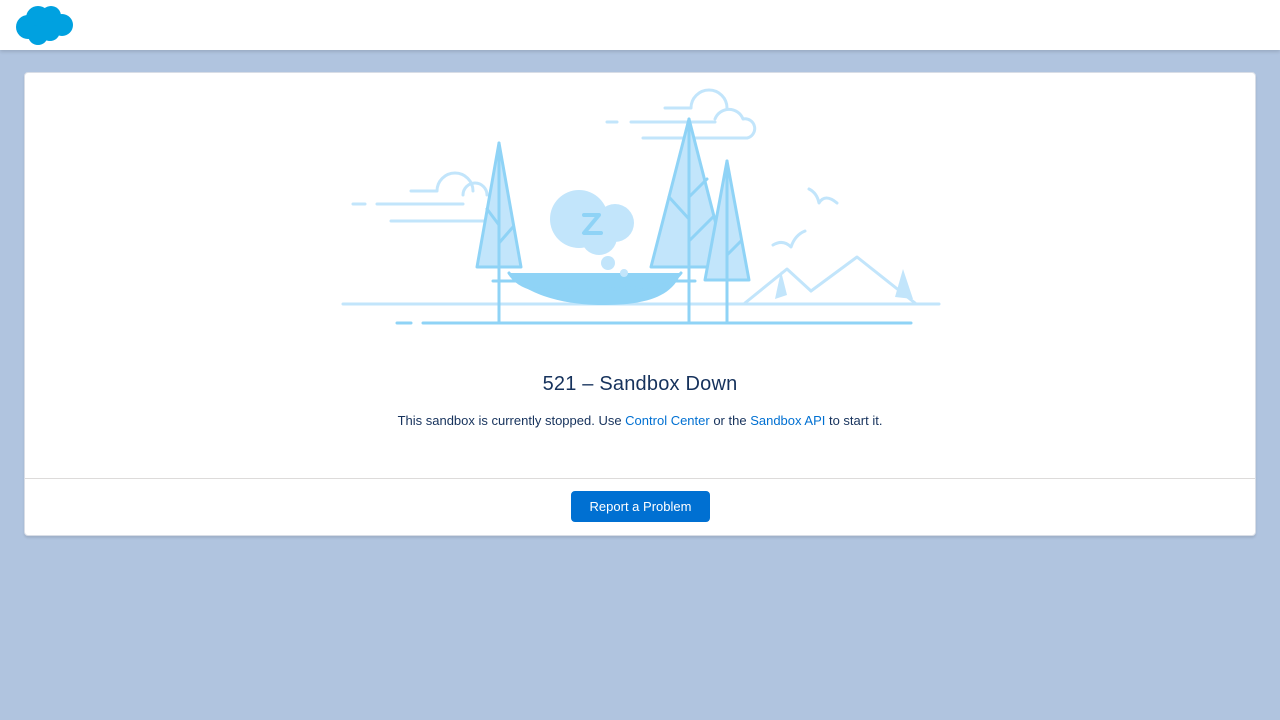 Image resolution: width=1280 pixels, height=720 pixels. What do you see at coordinates (511, 420) in the screenshot?
I see `message-prefix: This sandbox is currently stopped. Use` at bounding box center [511, 420].